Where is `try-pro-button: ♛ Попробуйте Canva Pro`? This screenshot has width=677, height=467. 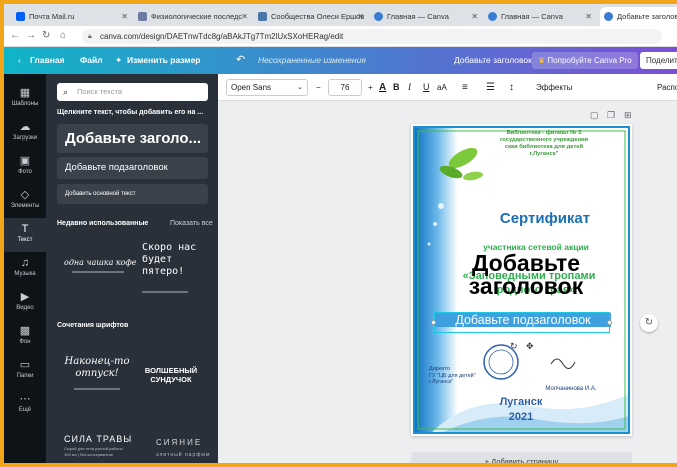
try-pro-button: ♛ Попробуйте Canva Pro is located at coordinates (585, 60).